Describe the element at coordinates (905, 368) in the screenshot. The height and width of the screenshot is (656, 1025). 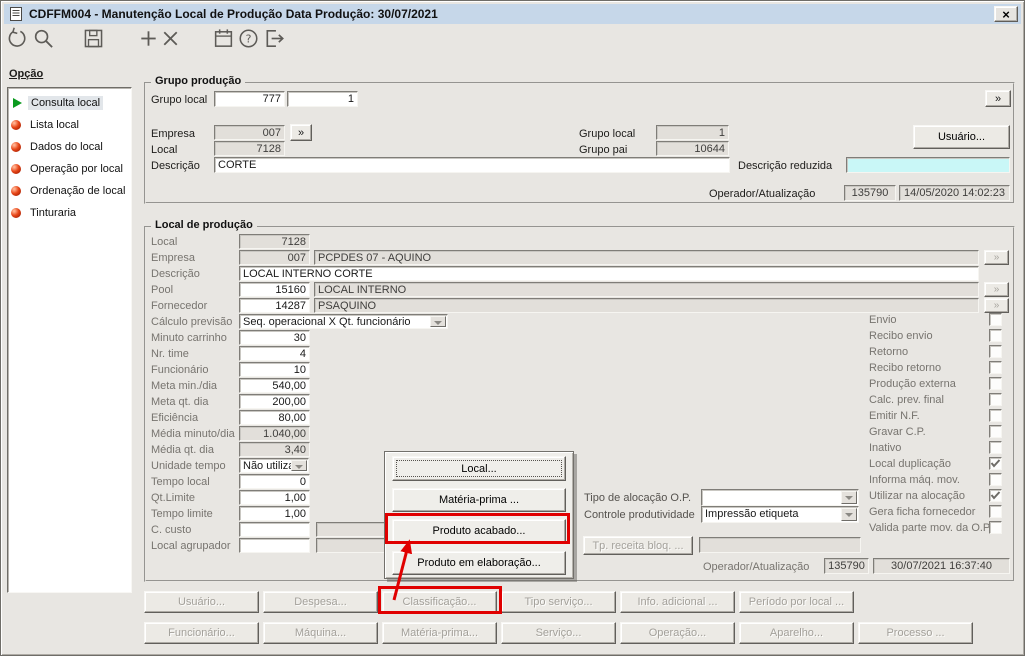
I see `checkbox-label-recibo-retorno: Recibo retorno` at that location.